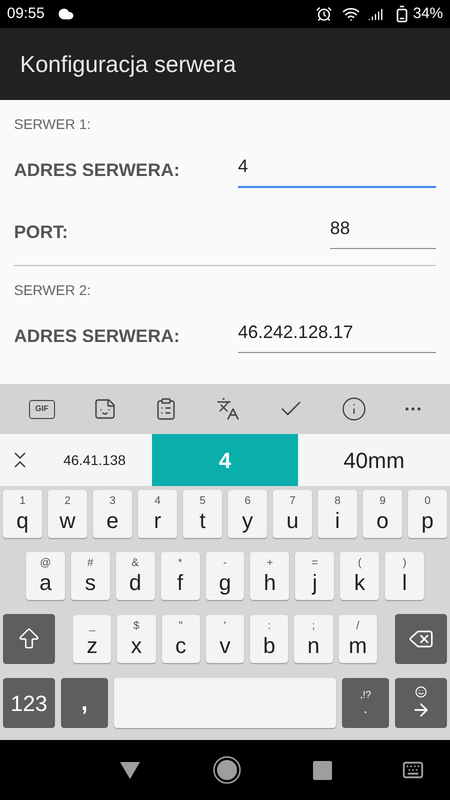  I want to click on key: - g, so click(225, 576).